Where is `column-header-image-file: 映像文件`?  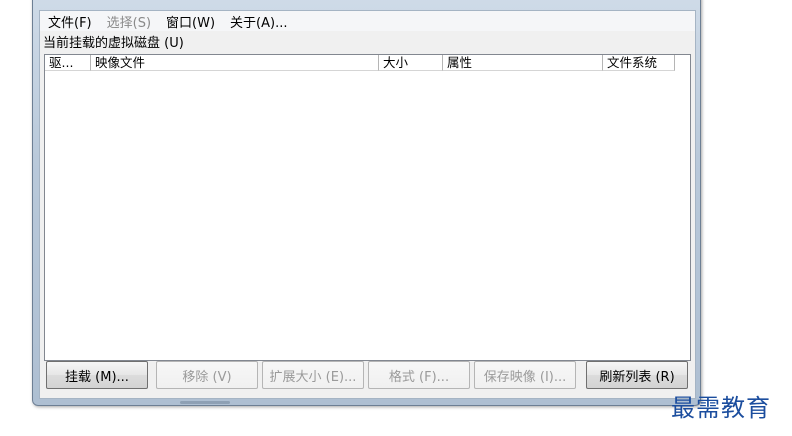 column-header-image-file: 映像文件 is located at coordinates (235, 63).